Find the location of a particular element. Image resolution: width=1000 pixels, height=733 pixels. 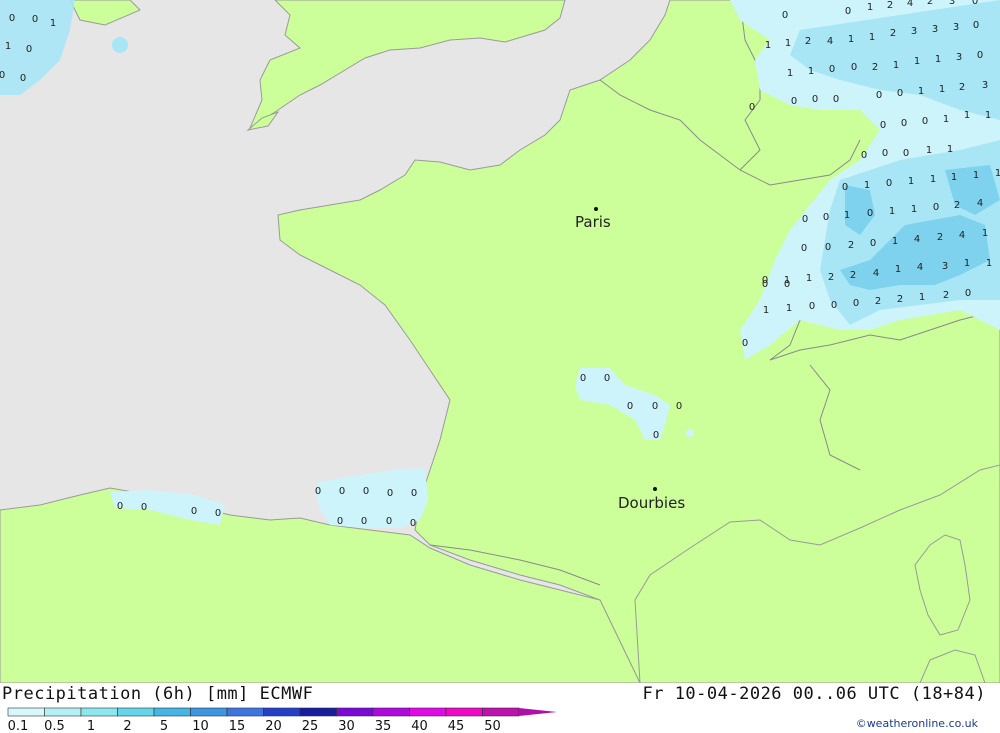

legend-arrow is located at coordinates (538, 712).